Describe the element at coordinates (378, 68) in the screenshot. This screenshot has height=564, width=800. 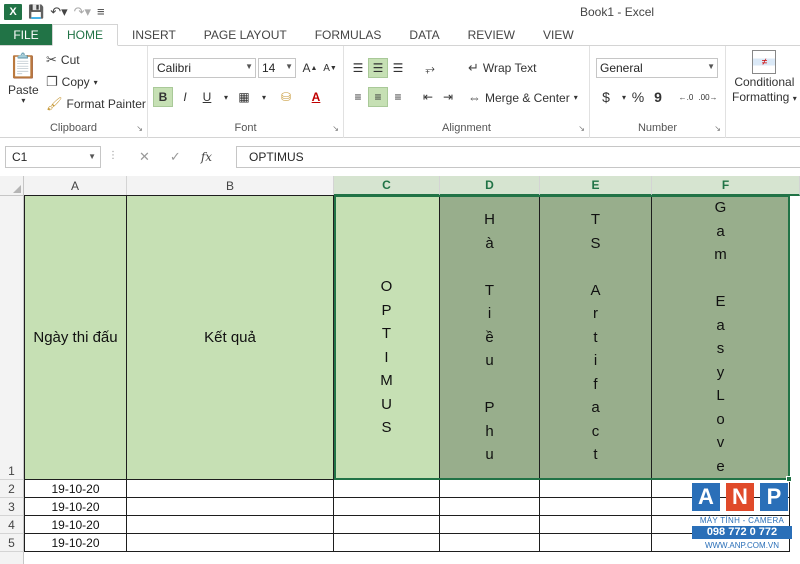
I see `align-middle-icon: ☰` at that location.